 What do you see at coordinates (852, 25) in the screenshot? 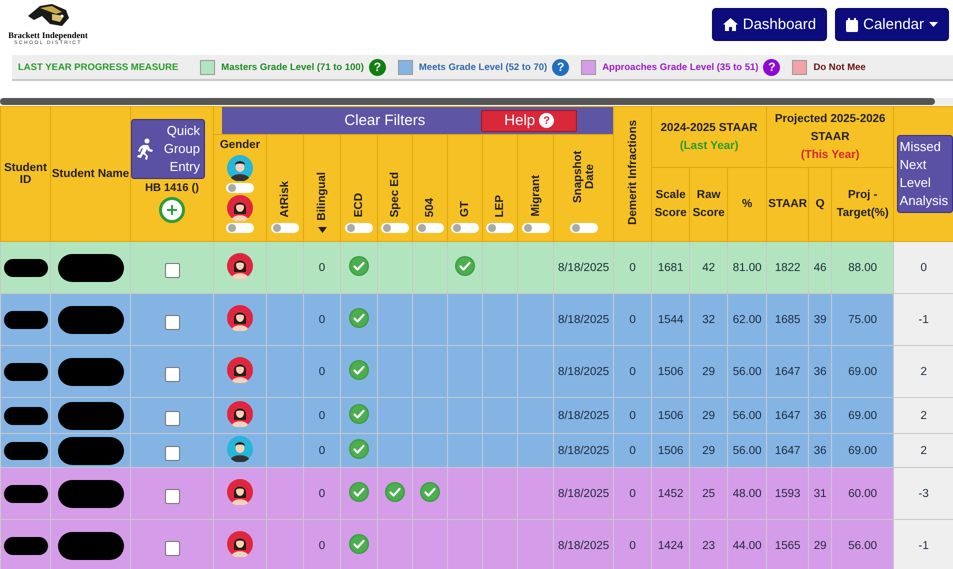
I see `calendar-icon` at bounding box center [852, 25].